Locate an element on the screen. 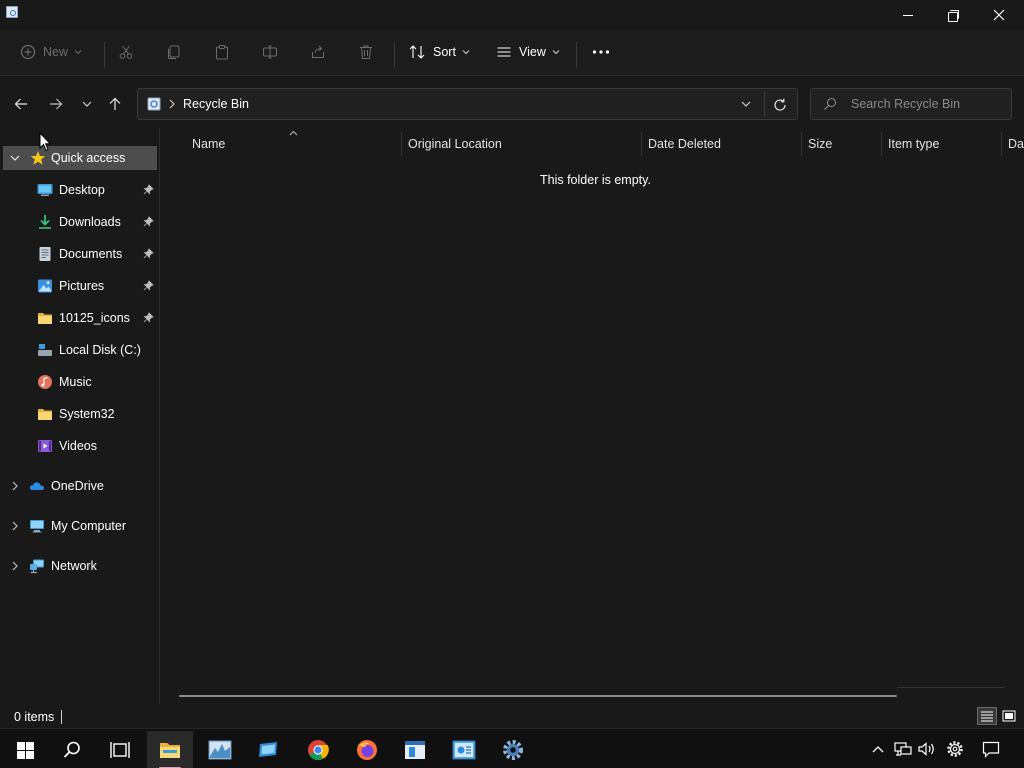 This screenshot has height=768, width=1024. chrome-taskbar-button is located at coordinates (318, 749).